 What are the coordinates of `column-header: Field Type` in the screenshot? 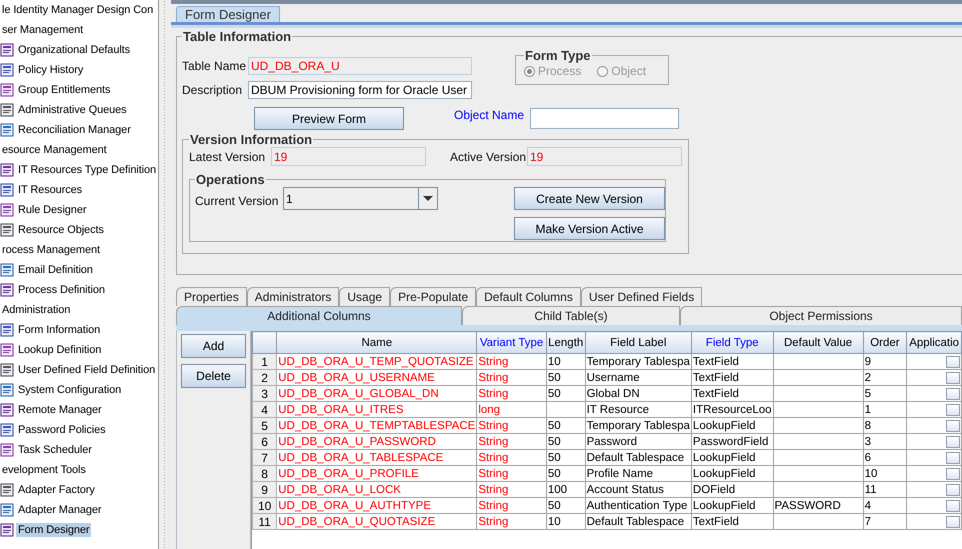 It's located at (732, 343).